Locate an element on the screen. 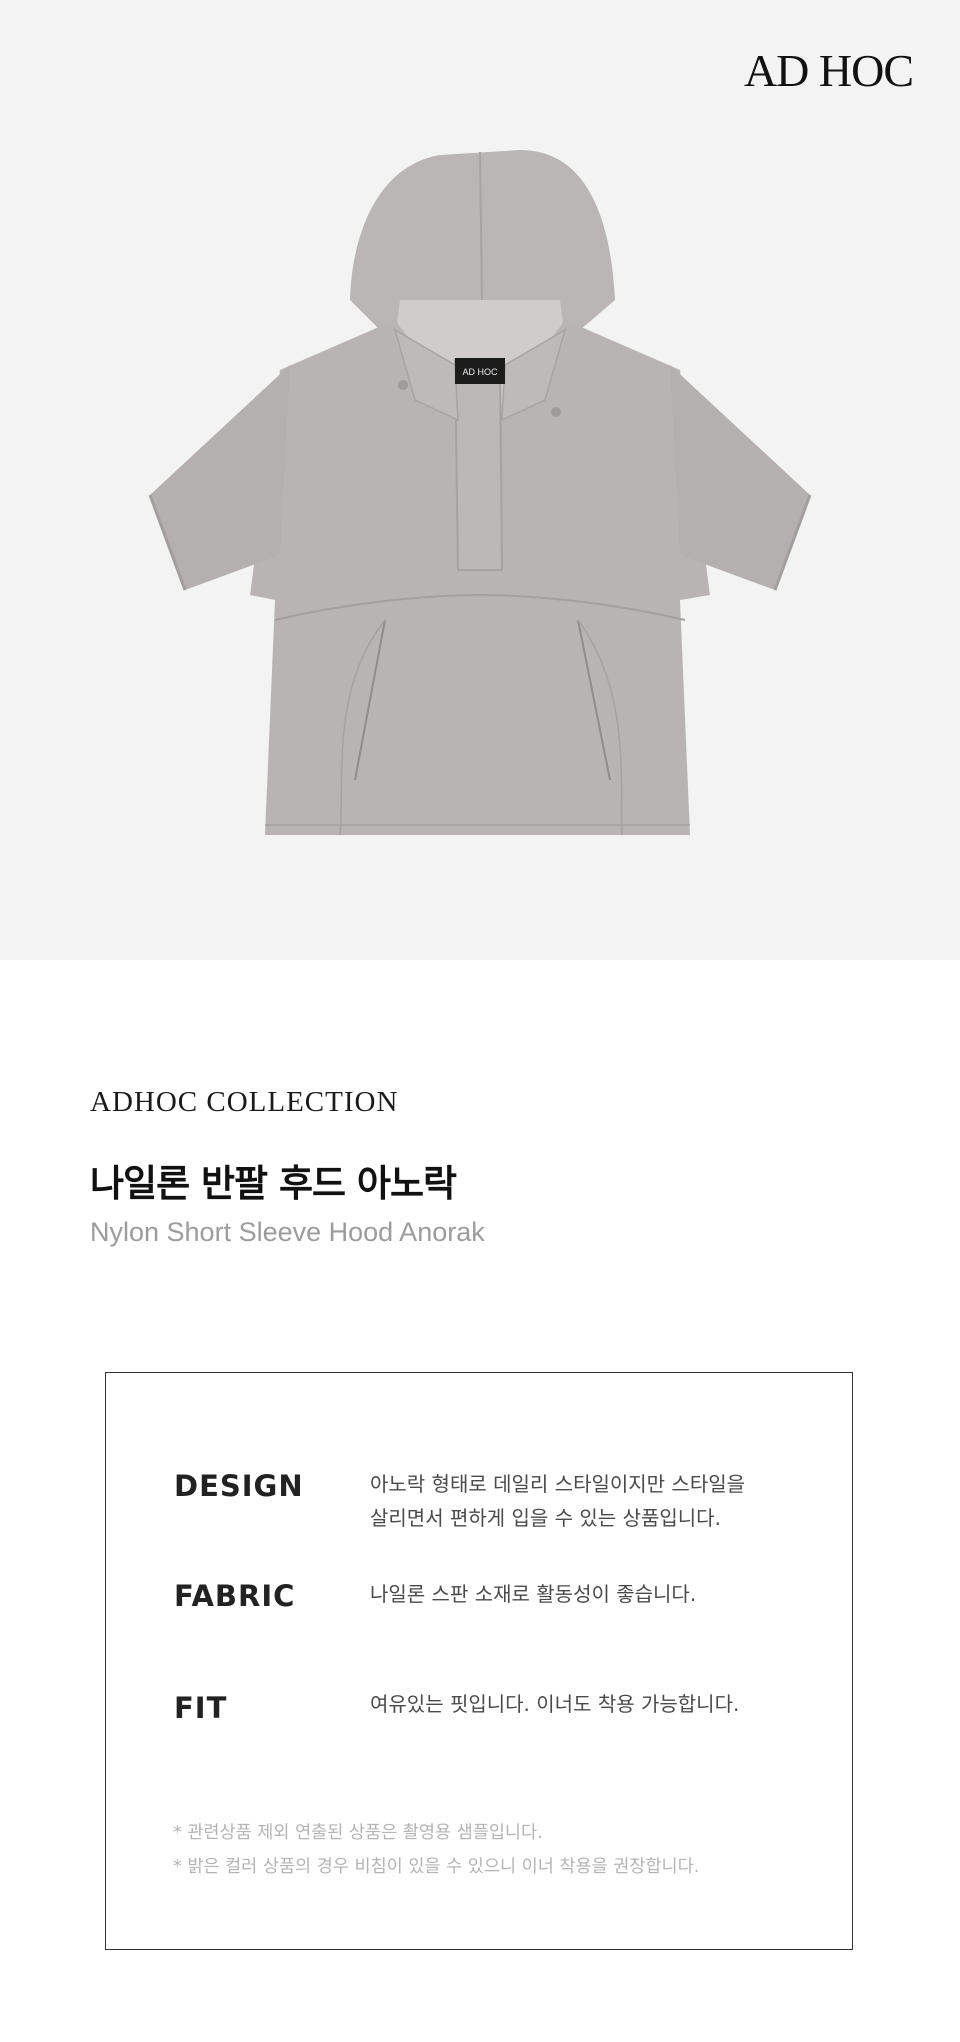  spec-fit-text: 여유있는 핏입니다. 이너도 착용 가능합니다. is located at coordinates (590, 1704).